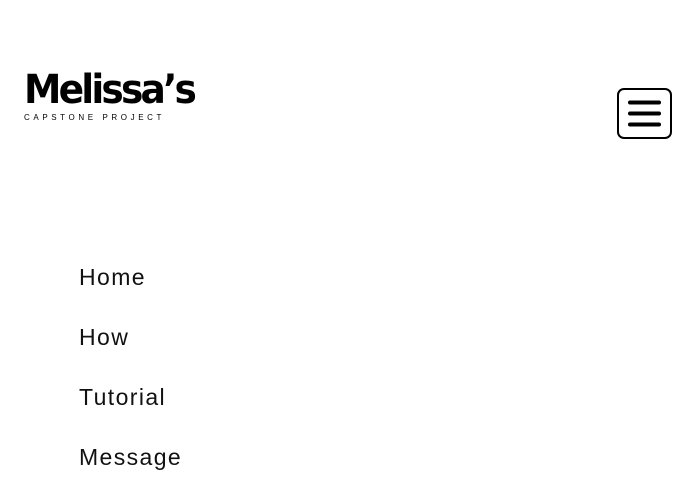  I want to click on logo-title: Melissa’s, so click(110, 90).